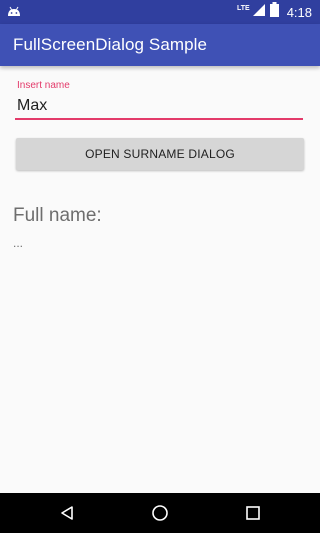  I want to click on status-time: 4:18, so click(299, 12).